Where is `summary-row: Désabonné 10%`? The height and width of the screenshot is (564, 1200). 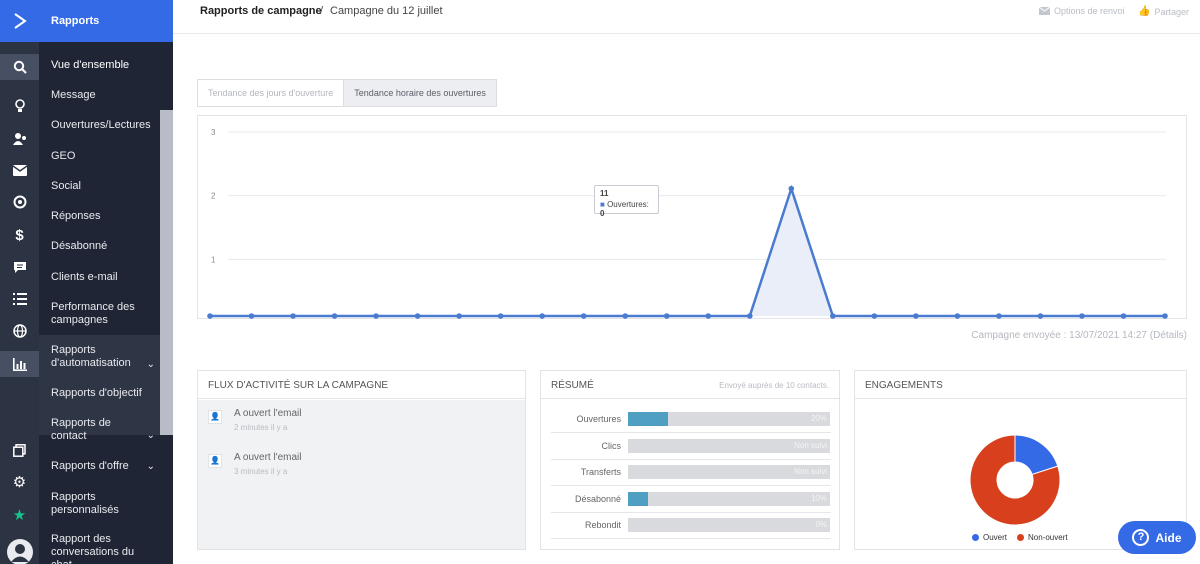 summary-row: Désabonné 10% is located at coordinates (691, 499).